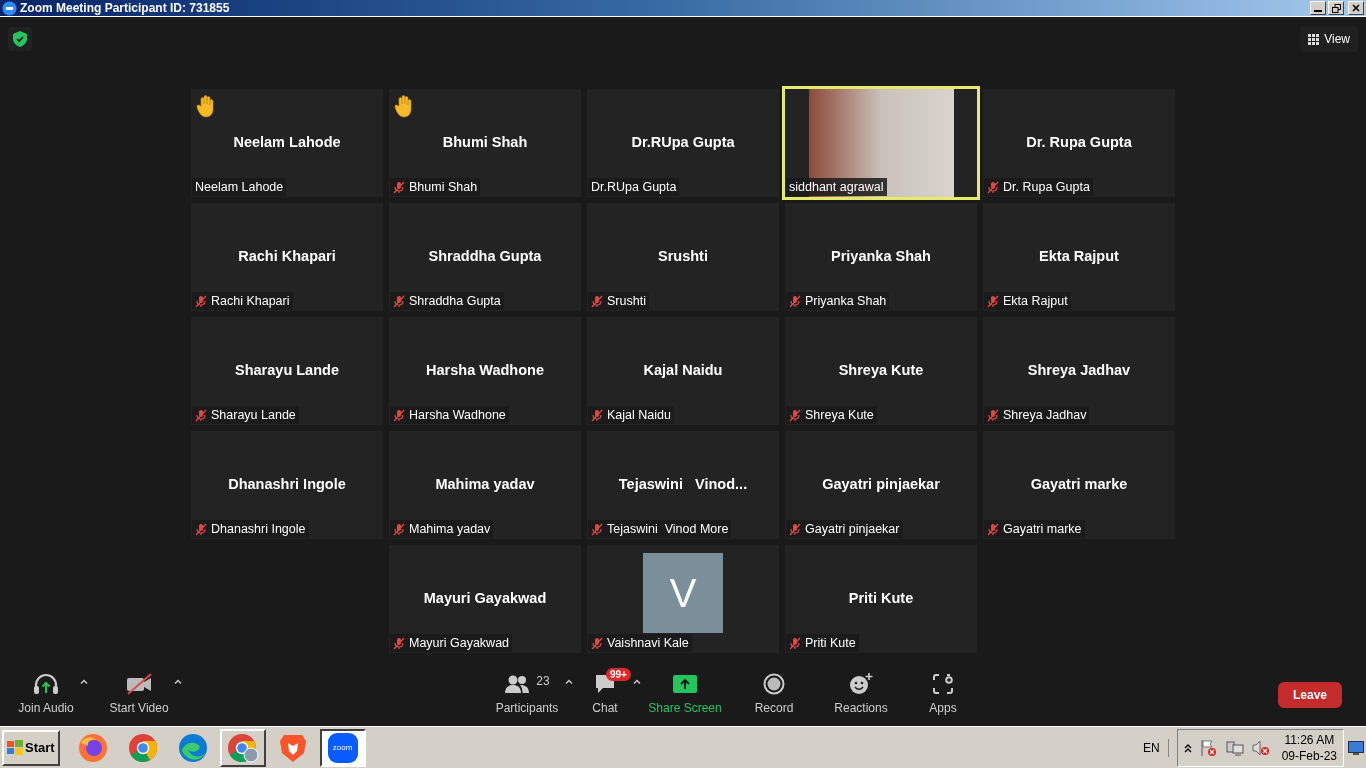  Describe the element at coordinates (253, 415) in the screenshot. I see `participant-label: Sharayu Lande` at that location.